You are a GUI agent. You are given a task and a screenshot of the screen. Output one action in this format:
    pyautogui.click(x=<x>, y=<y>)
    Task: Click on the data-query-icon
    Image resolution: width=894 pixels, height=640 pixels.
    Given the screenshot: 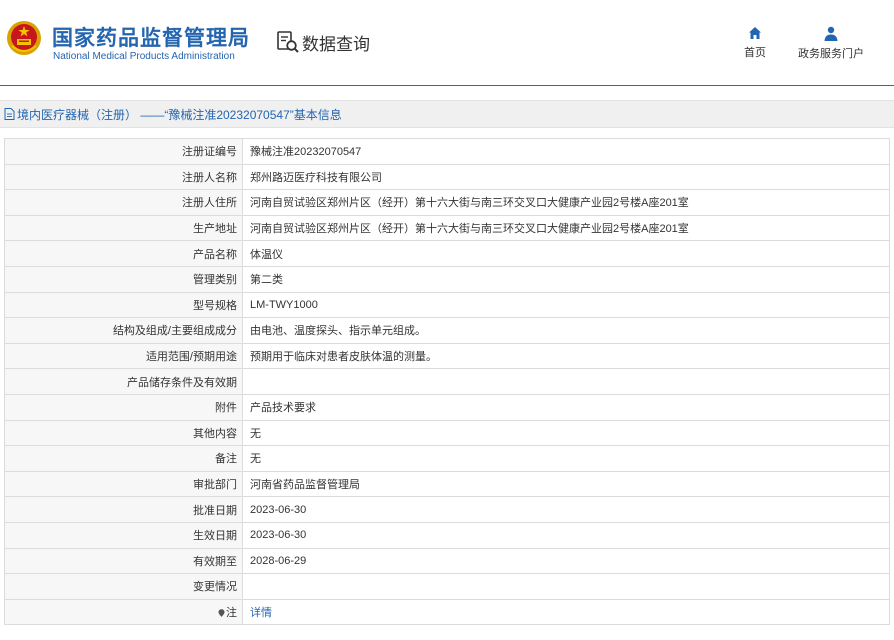 What is the action you would take?
    pyautogui.click(x=288, y=42)
    